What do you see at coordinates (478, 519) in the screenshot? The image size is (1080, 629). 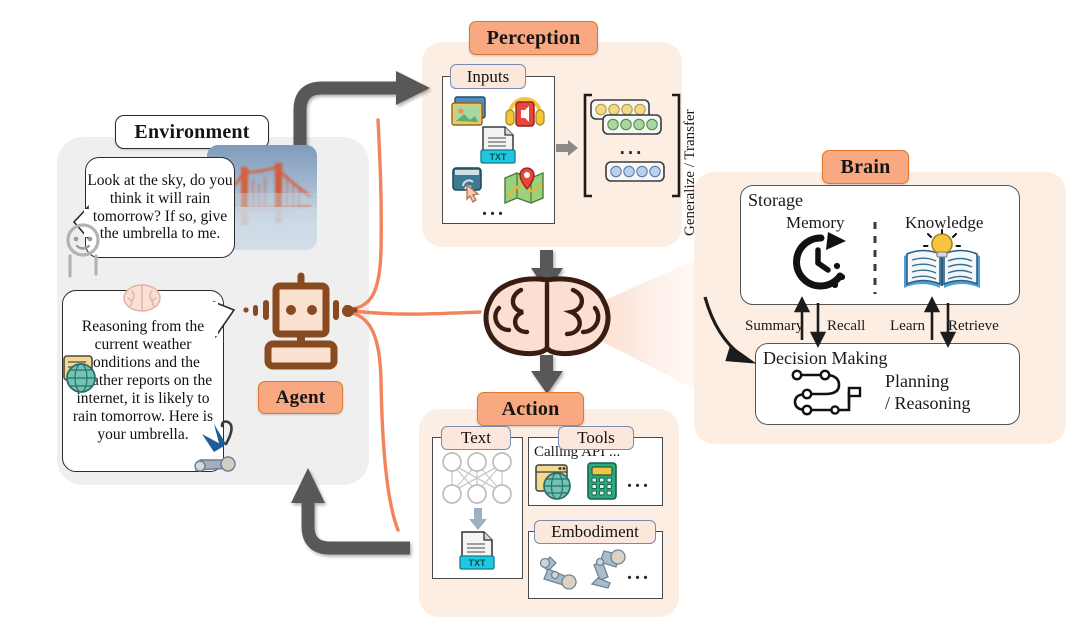 I see `down-arrow-icon` at bounding box center [478, 519].